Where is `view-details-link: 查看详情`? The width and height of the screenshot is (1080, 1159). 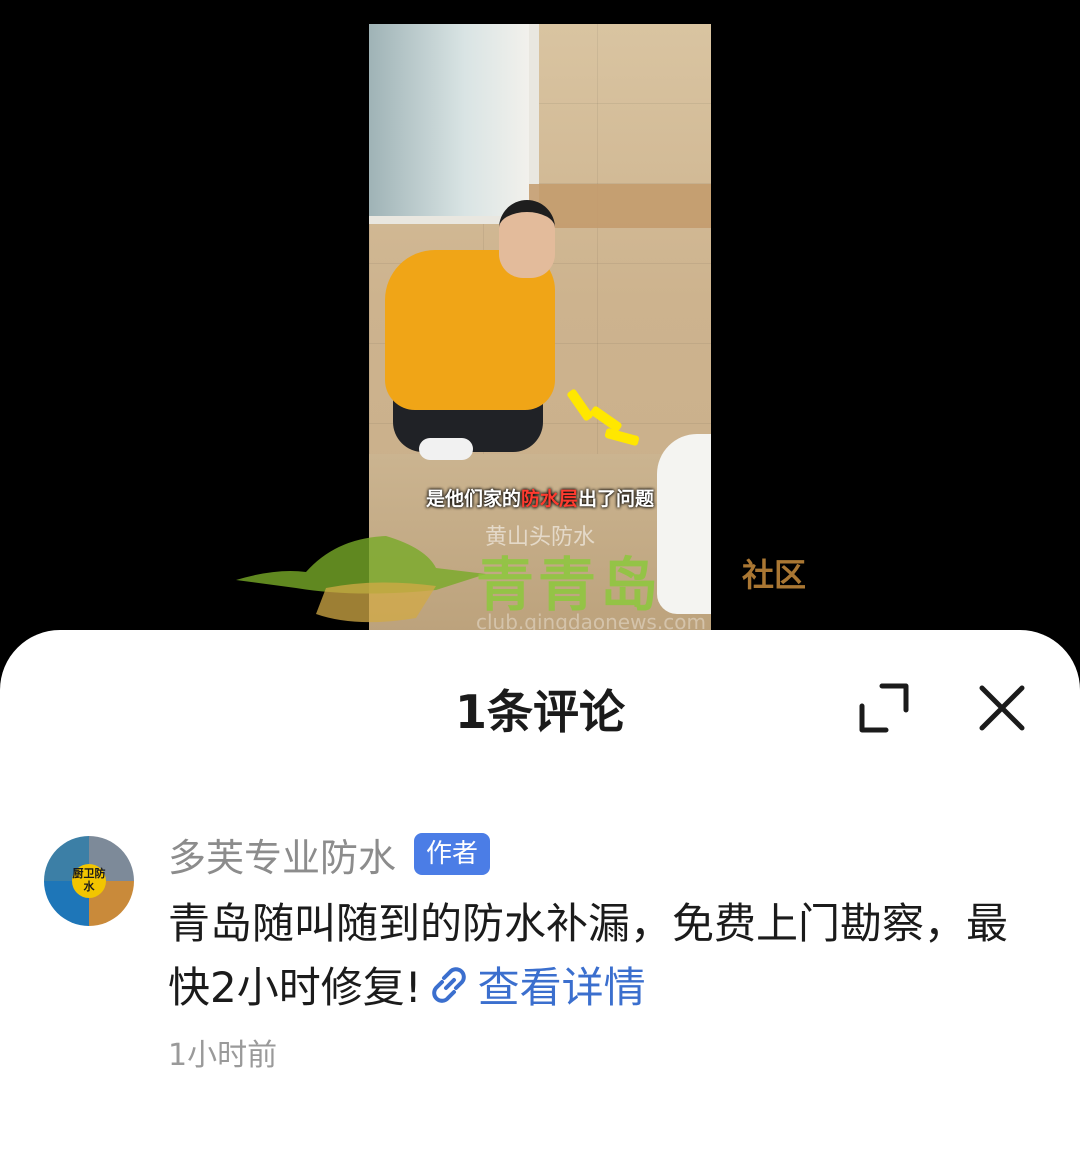 view-details-link: 查看详情 is located at coordinates (534, 987).